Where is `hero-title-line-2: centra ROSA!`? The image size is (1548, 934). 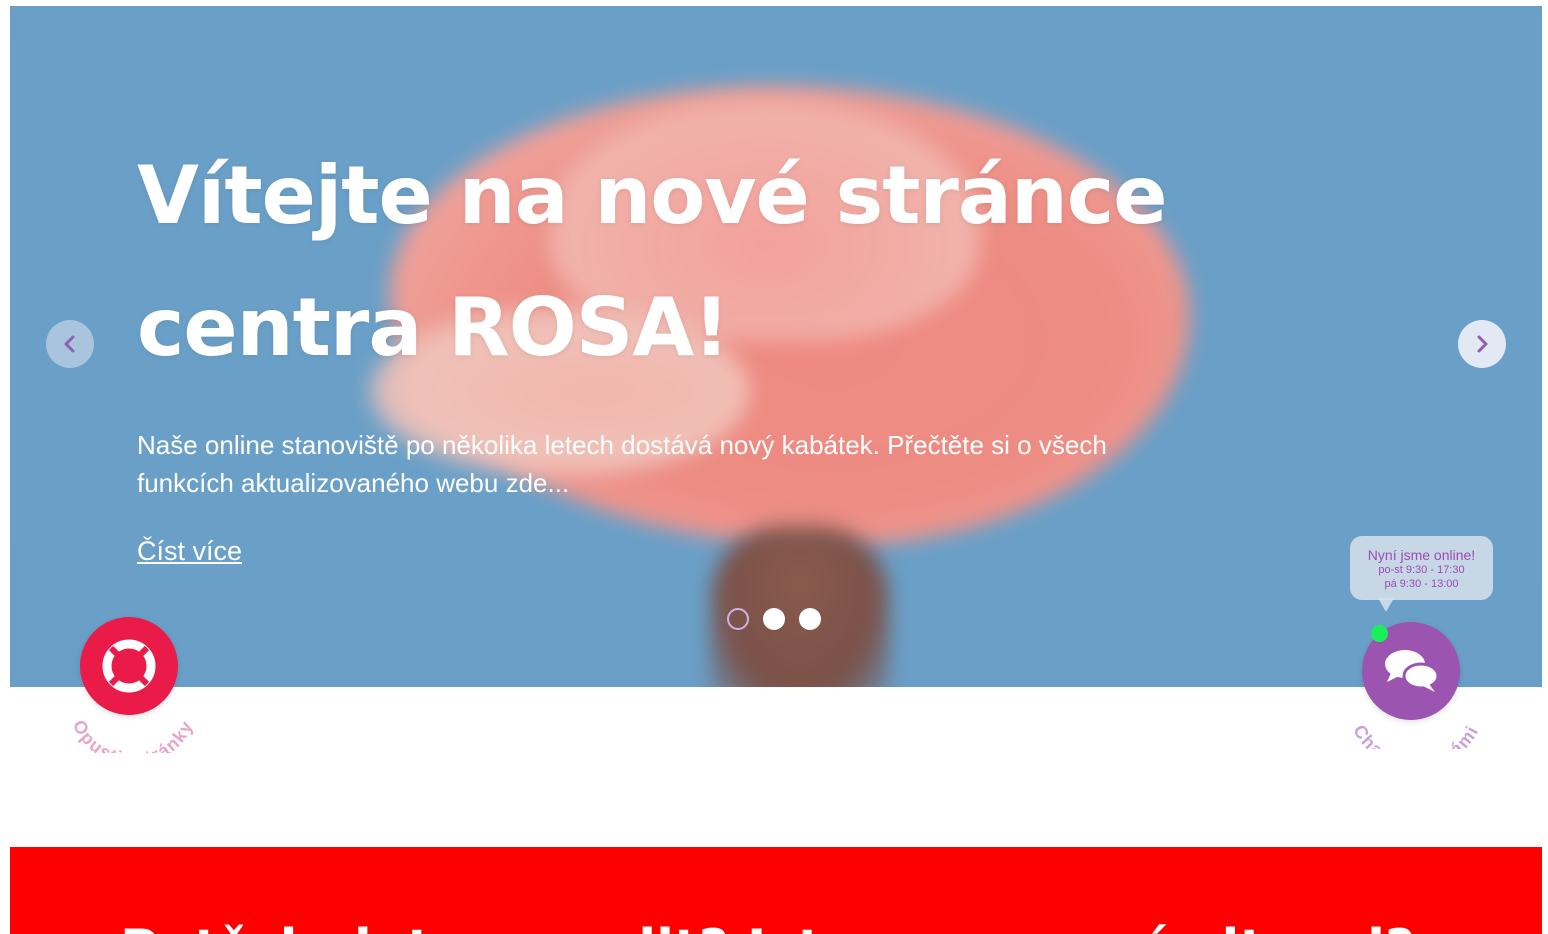
hero-title-line-2: centra ROSA! is located at coordinates (433, 327).